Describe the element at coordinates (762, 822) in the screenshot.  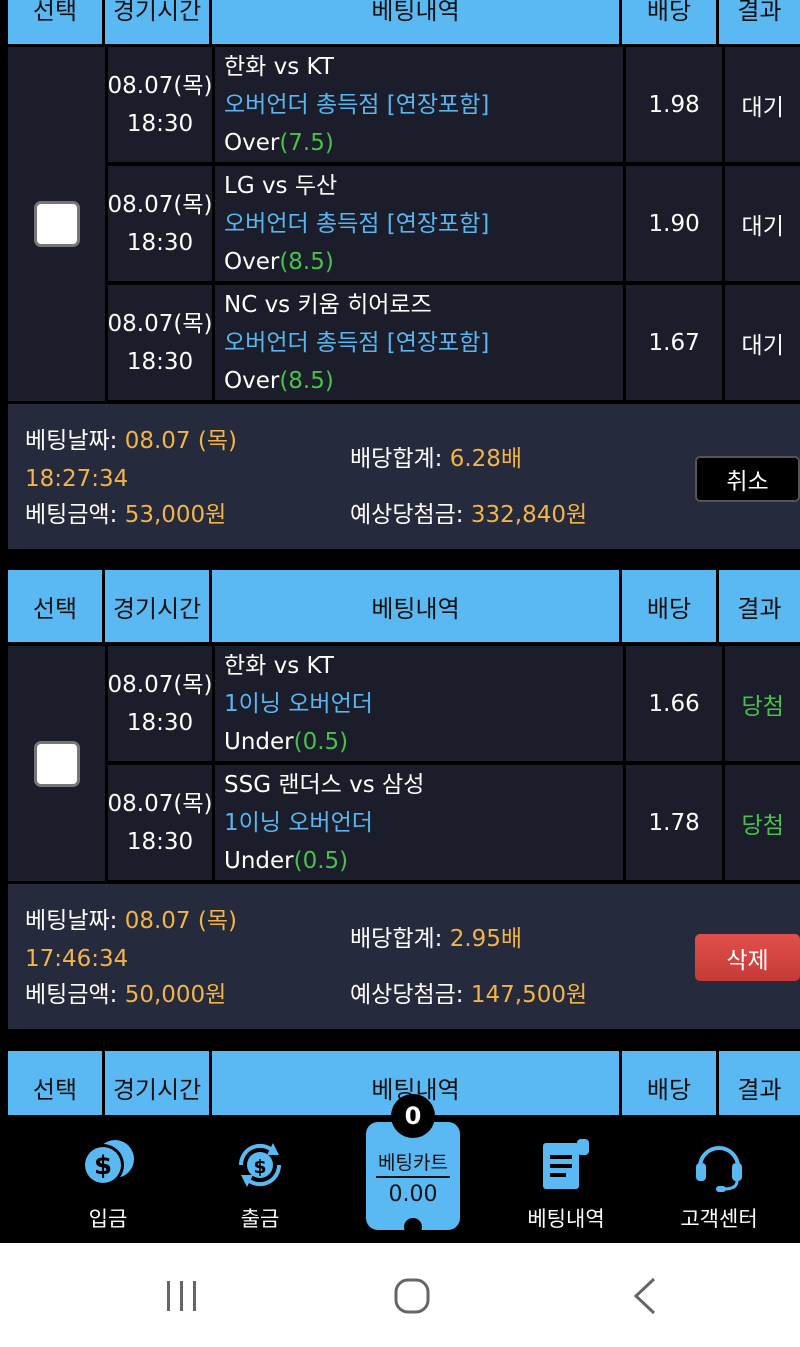
I see `result-status: 당첨` at that location.